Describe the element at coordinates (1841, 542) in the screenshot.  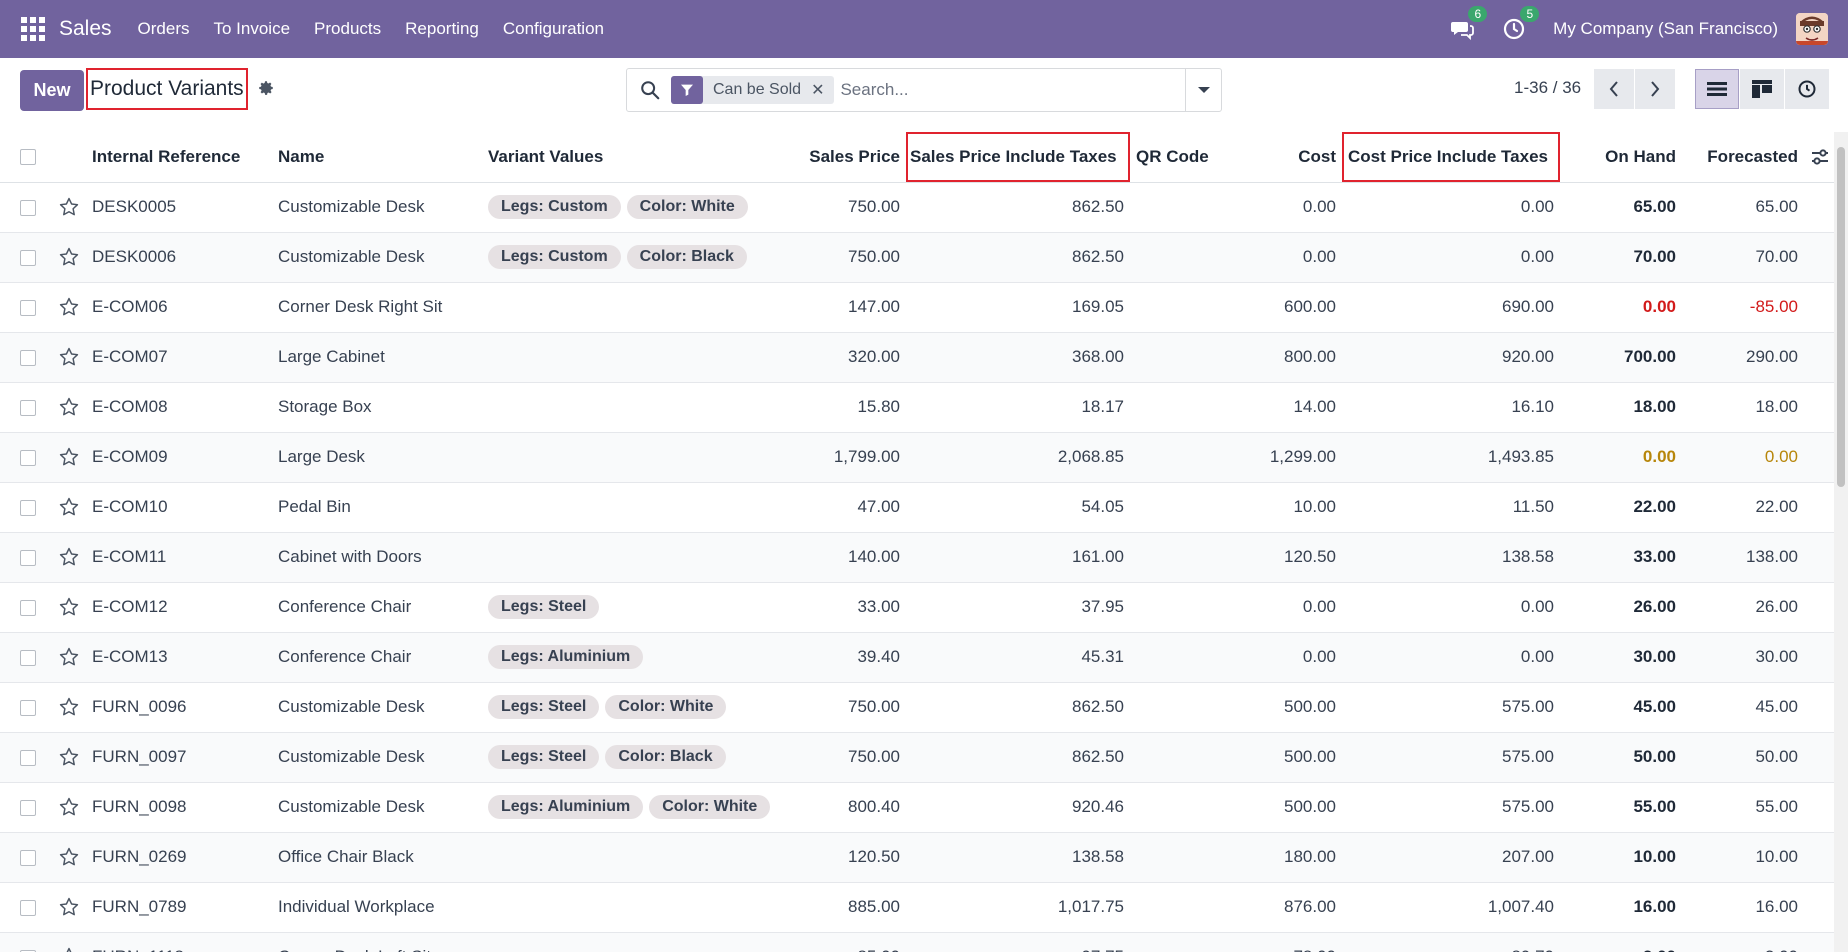
I see `vertical-scrollbar` at that location.